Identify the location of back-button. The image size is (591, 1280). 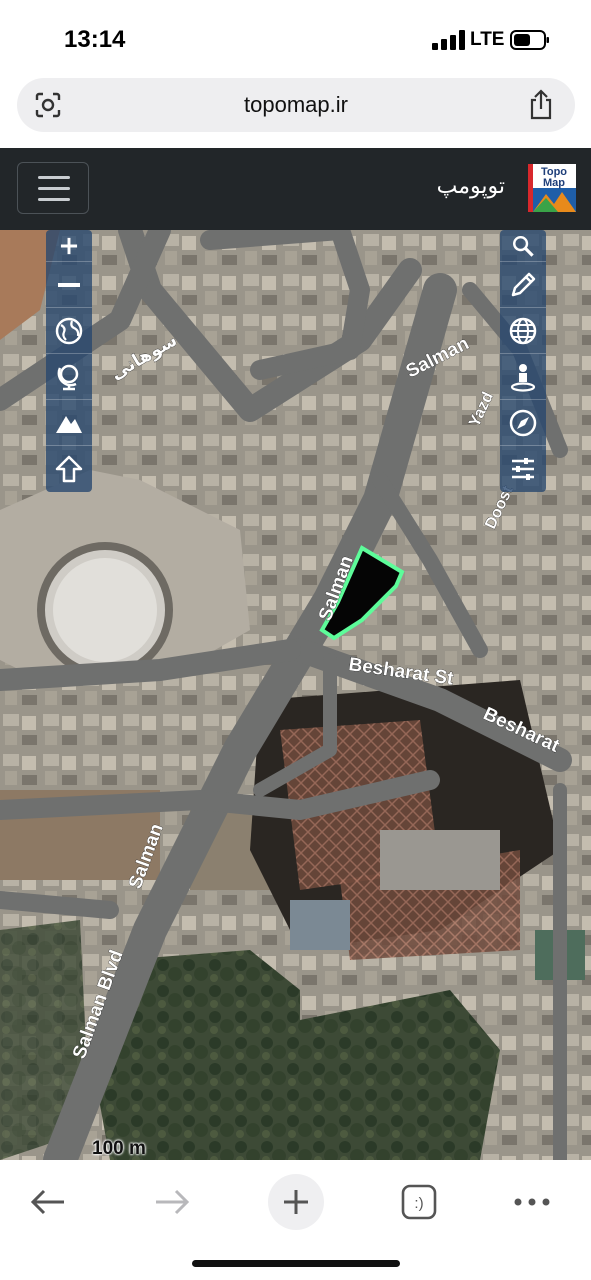
(48, 1202).